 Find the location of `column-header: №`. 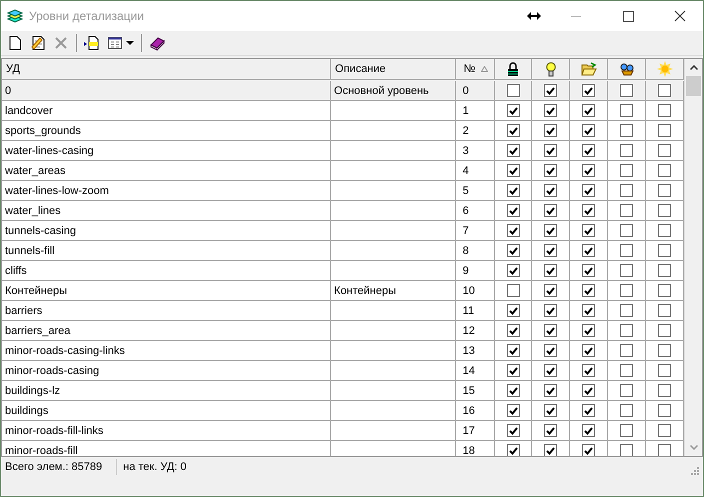

column-header: № is located at coordinates (475, 69).